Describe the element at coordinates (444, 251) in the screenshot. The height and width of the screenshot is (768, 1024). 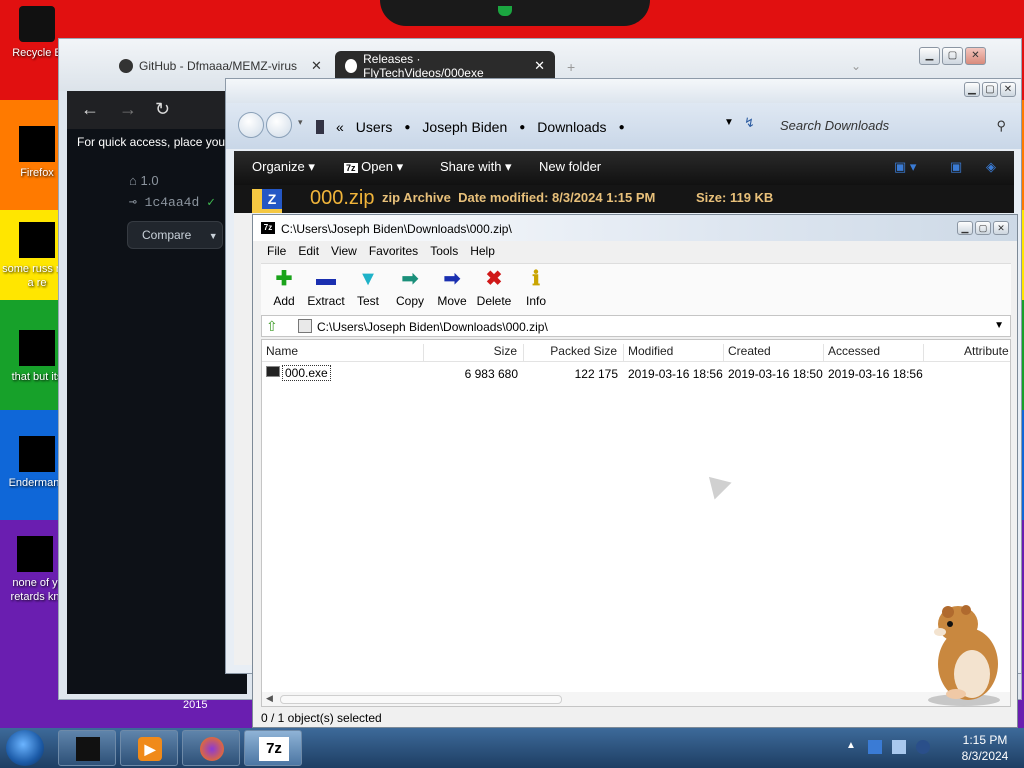
I see `menu-tools: Tools` at that location.